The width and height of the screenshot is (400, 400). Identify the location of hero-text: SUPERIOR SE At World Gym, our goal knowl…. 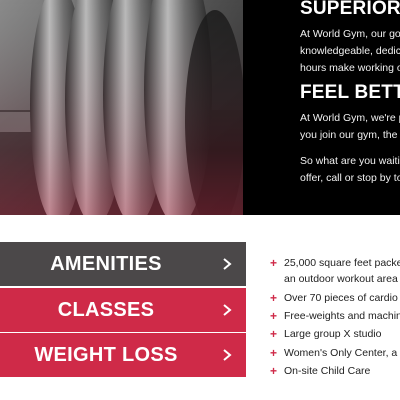
(350, 107).